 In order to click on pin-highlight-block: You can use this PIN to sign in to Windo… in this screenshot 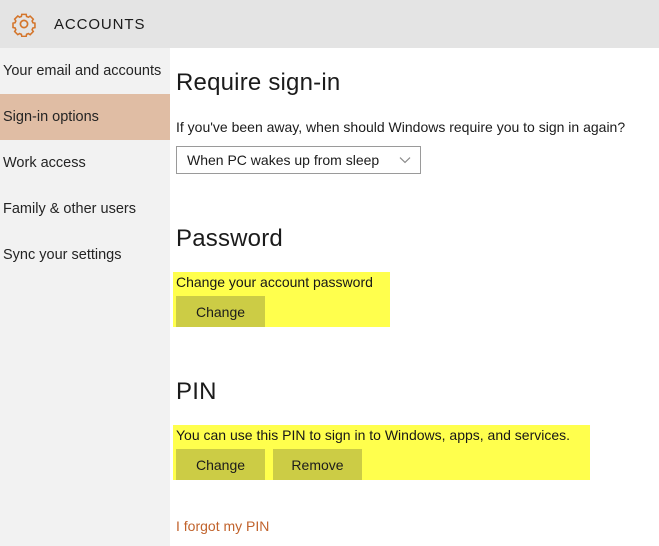, I will do `click(381, 452)`.